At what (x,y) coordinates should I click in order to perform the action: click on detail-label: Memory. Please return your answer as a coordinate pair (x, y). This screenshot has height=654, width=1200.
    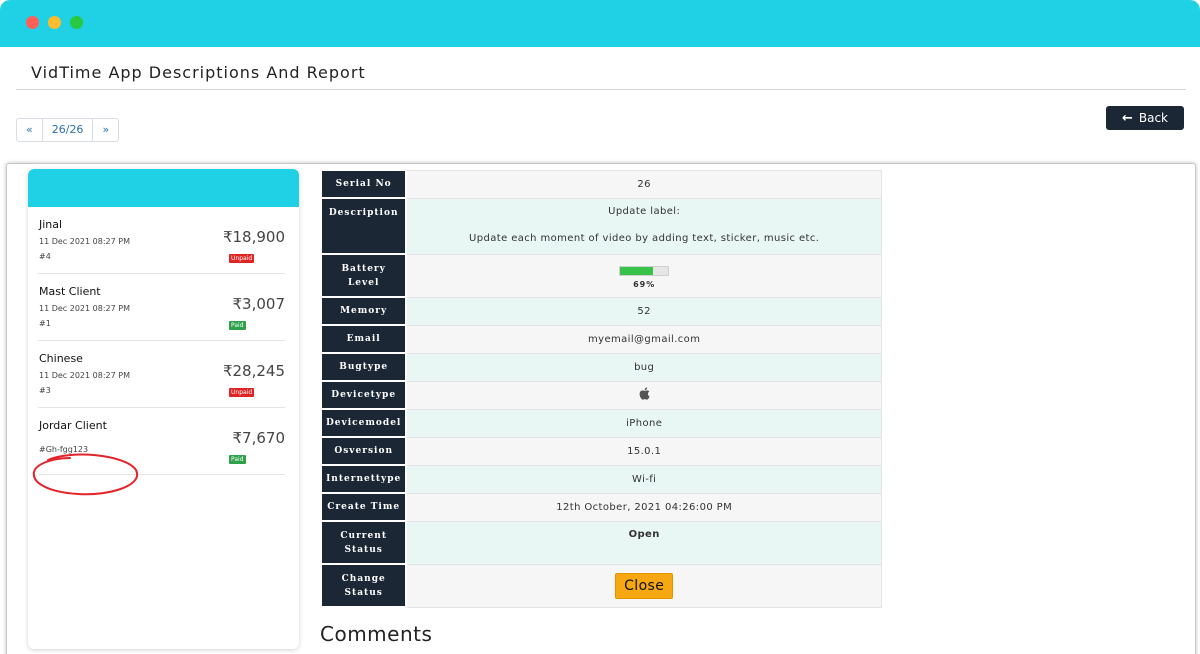
    Looking at the image, I should click on (363, 311).